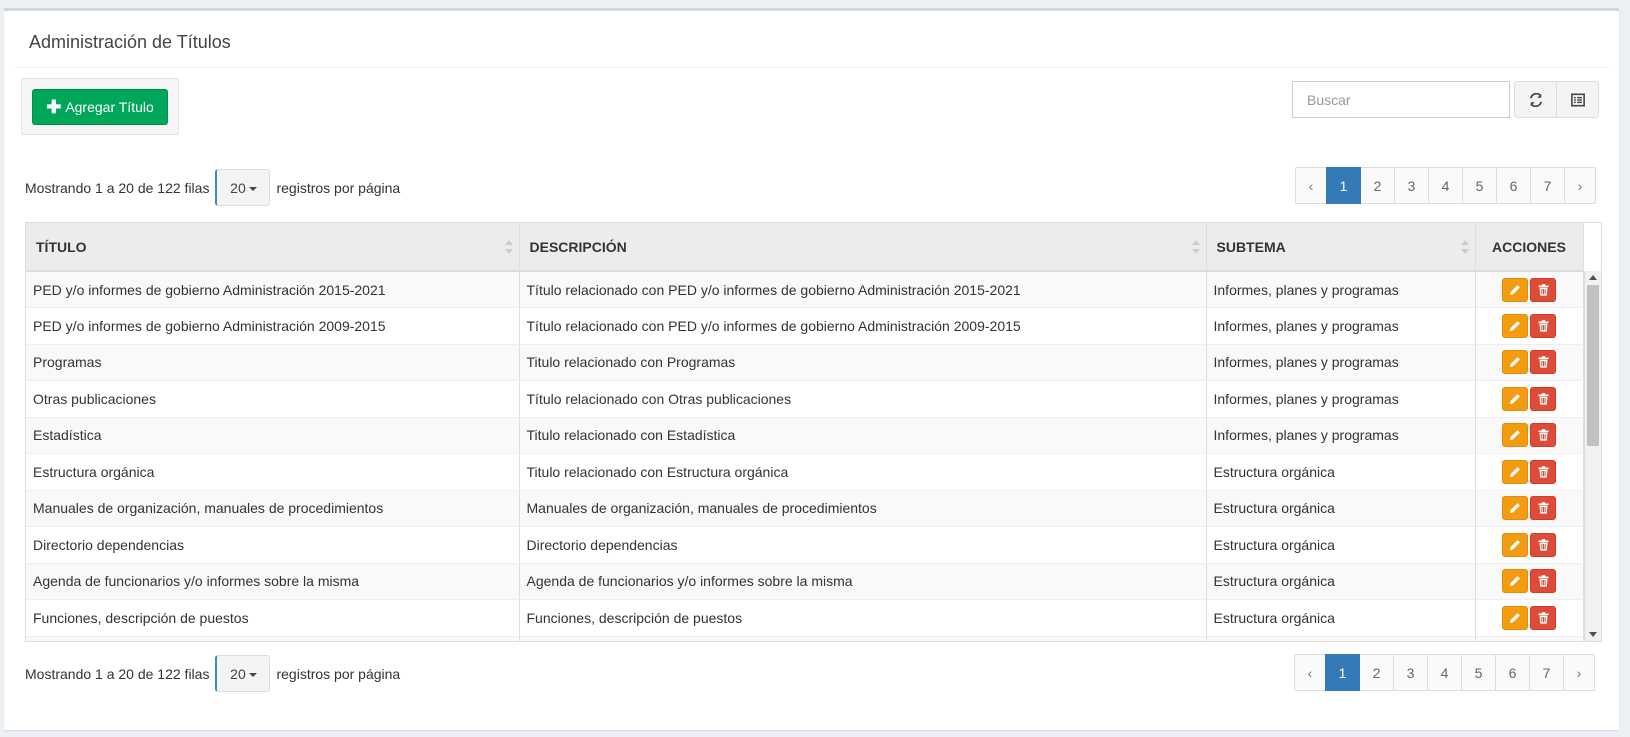  Describe the element at coordinates (863, 247) in the screenshot. I see `column-header-descripcion: DESCRIPCIÓN` at that location.